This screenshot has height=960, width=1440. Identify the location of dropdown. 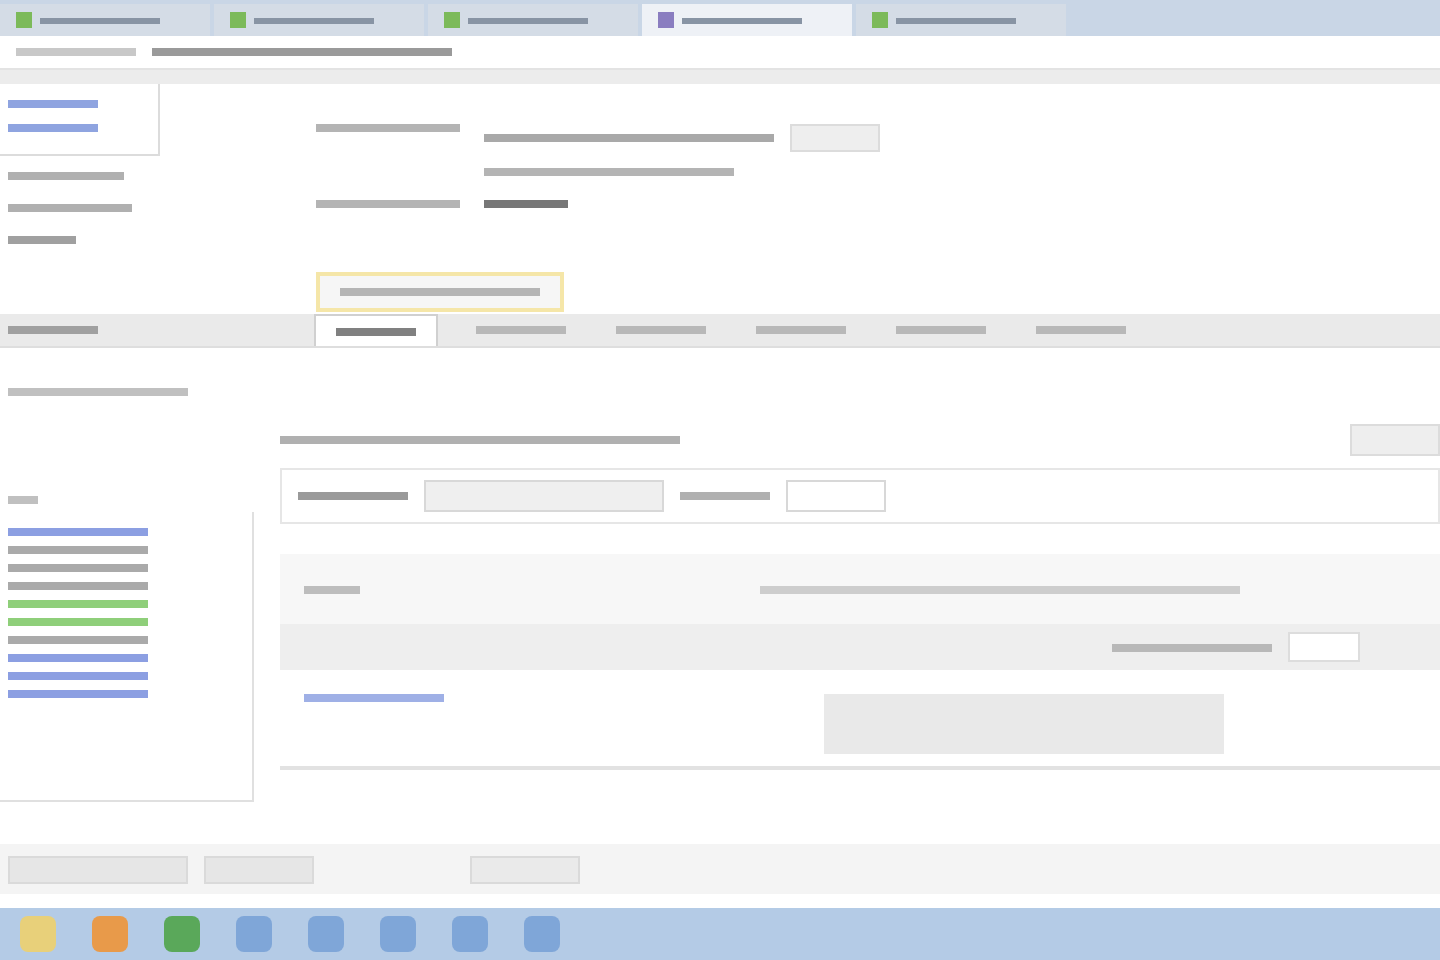
(544, 496).